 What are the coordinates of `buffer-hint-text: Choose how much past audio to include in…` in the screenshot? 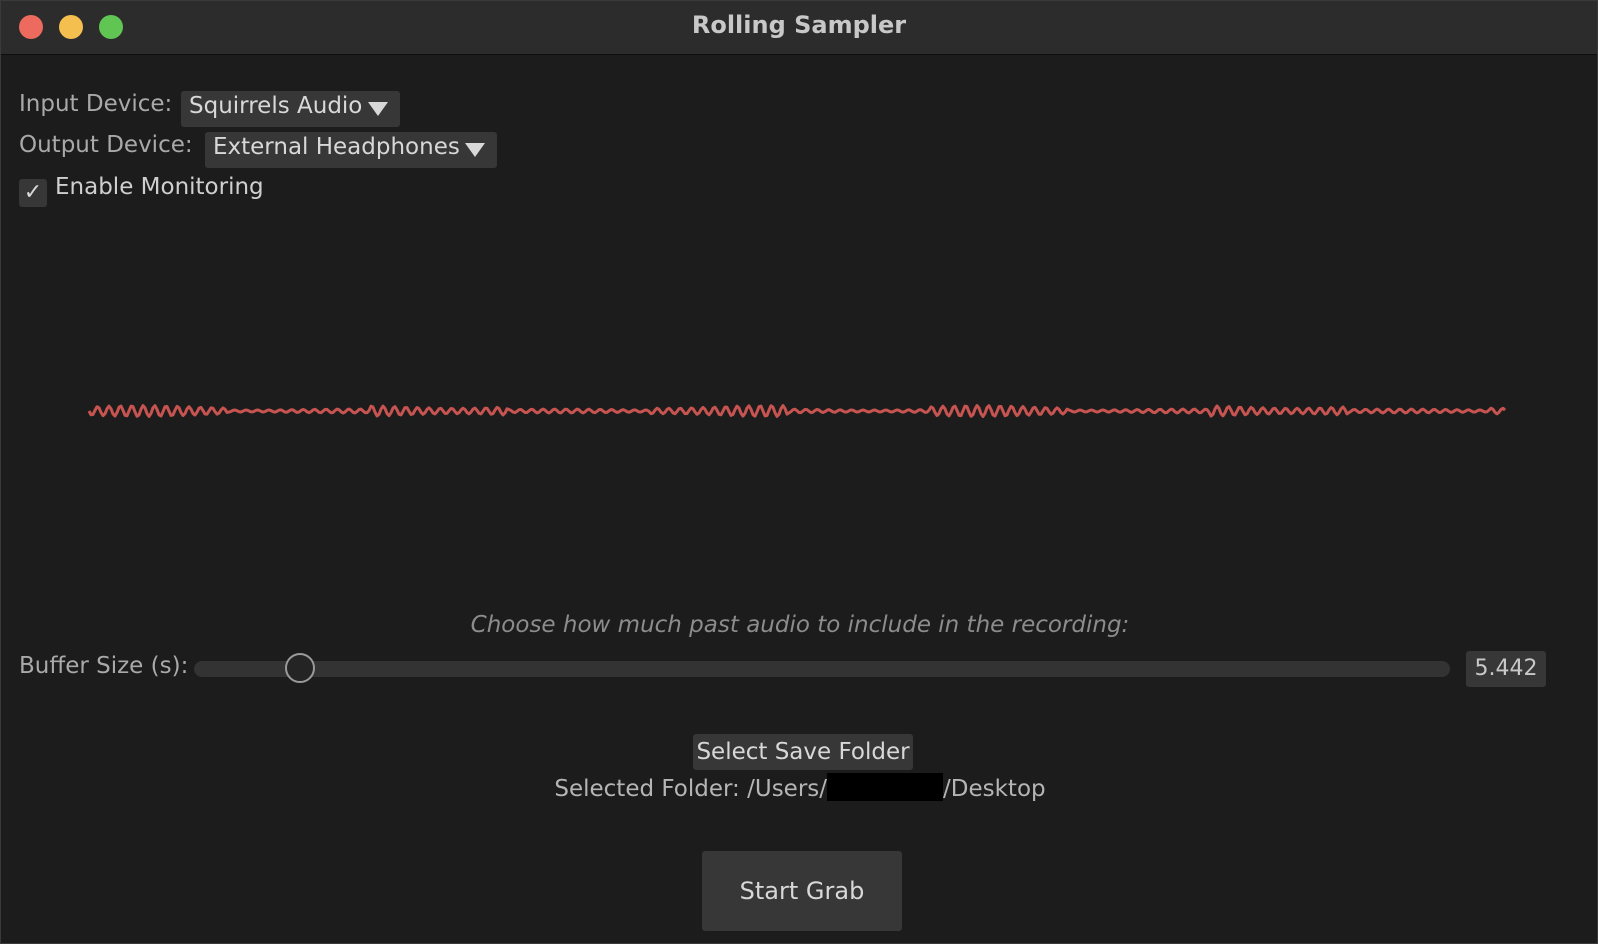 It's located at (800, 625).